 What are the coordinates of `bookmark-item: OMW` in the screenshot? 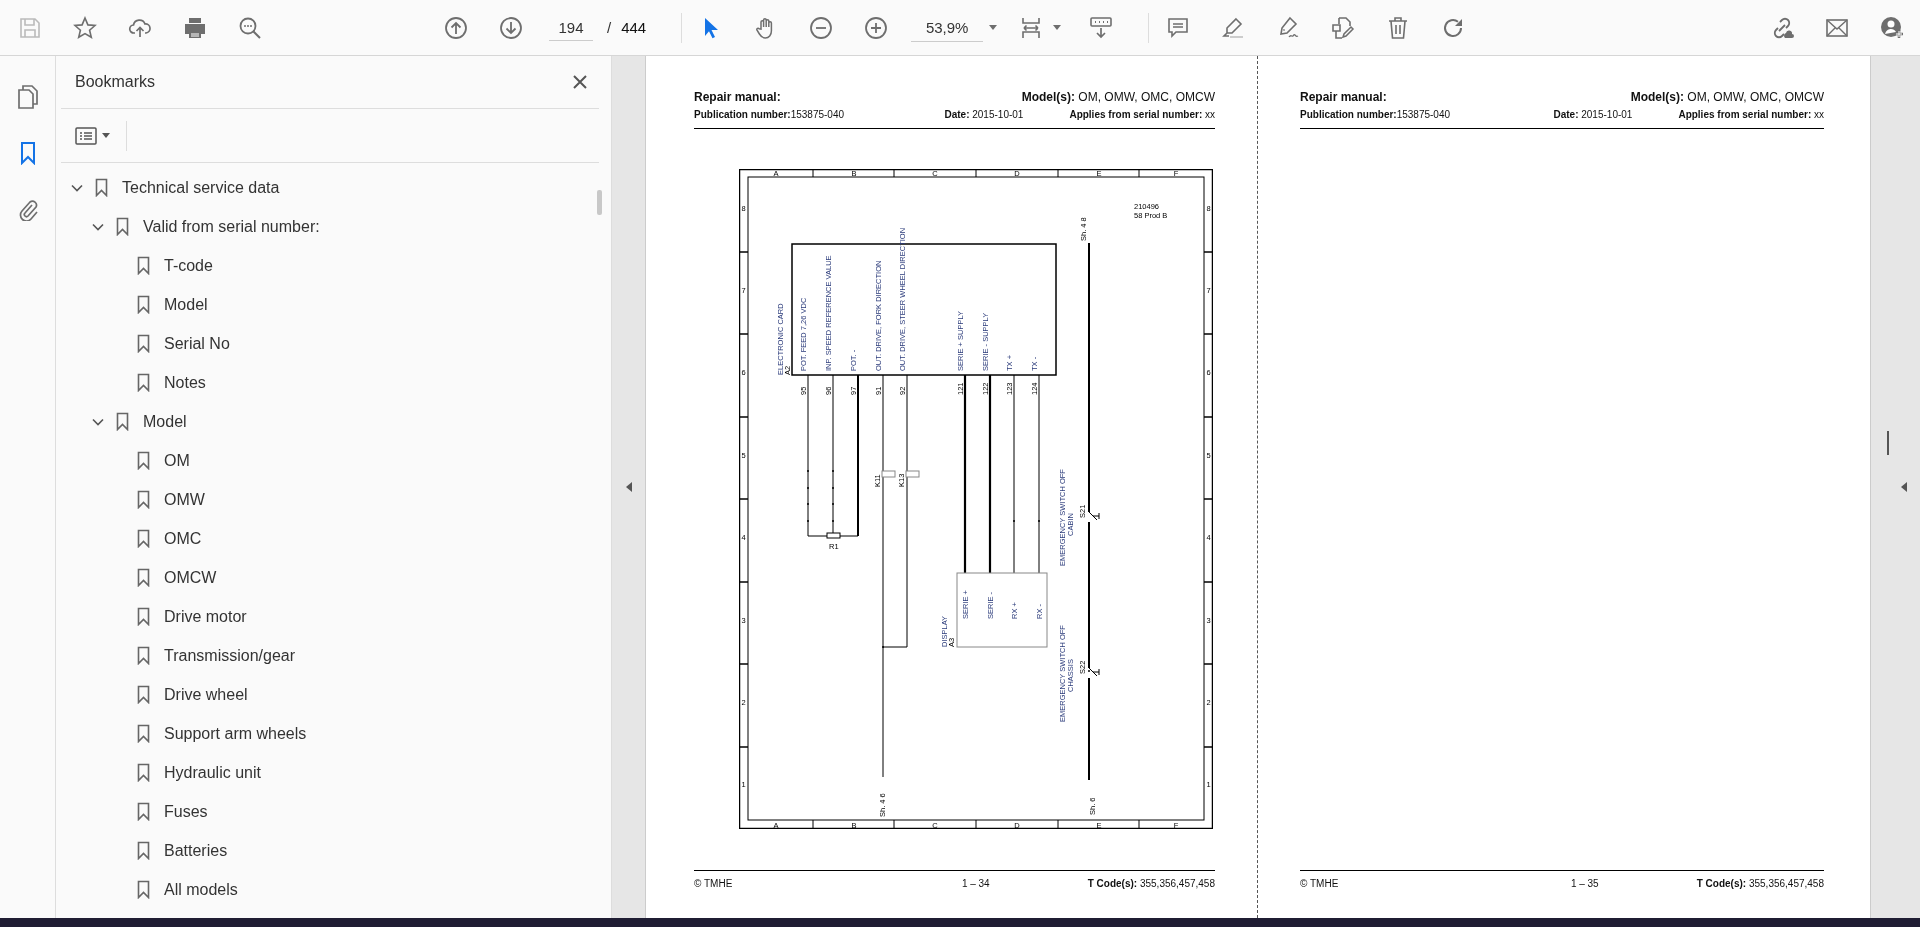 It's located at (184, 499).